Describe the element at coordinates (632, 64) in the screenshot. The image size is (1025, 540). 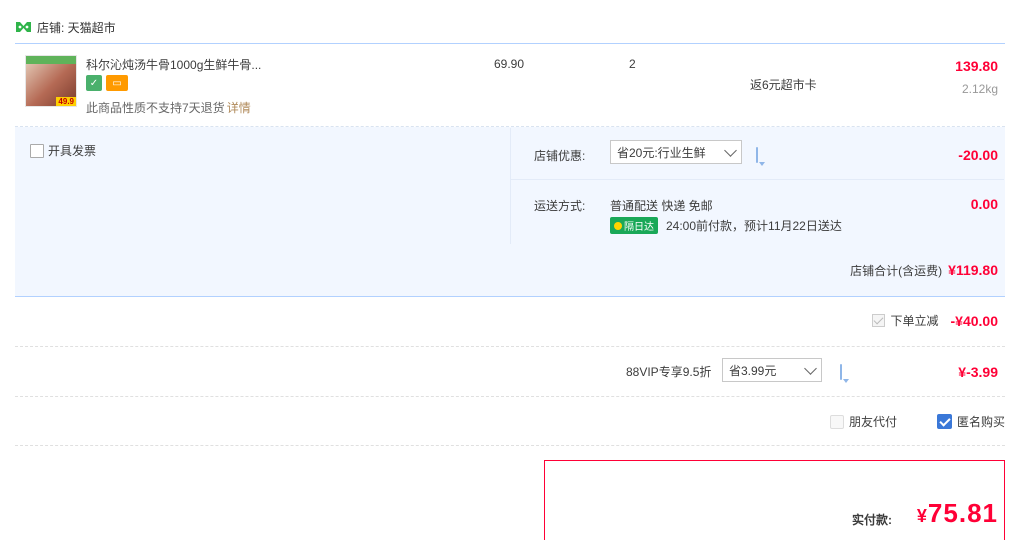
I see `quantity: 2` at that location.